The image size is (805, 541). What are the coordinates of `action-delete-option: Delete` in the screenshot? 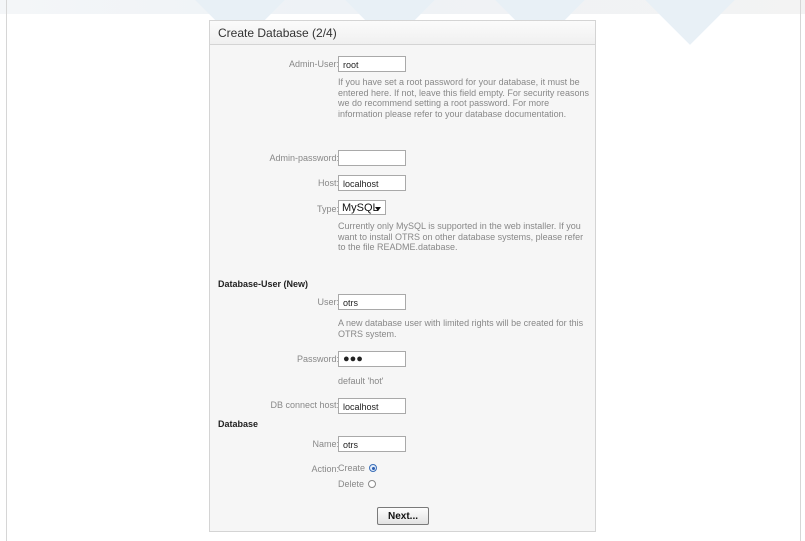 It's located at (357, 484).